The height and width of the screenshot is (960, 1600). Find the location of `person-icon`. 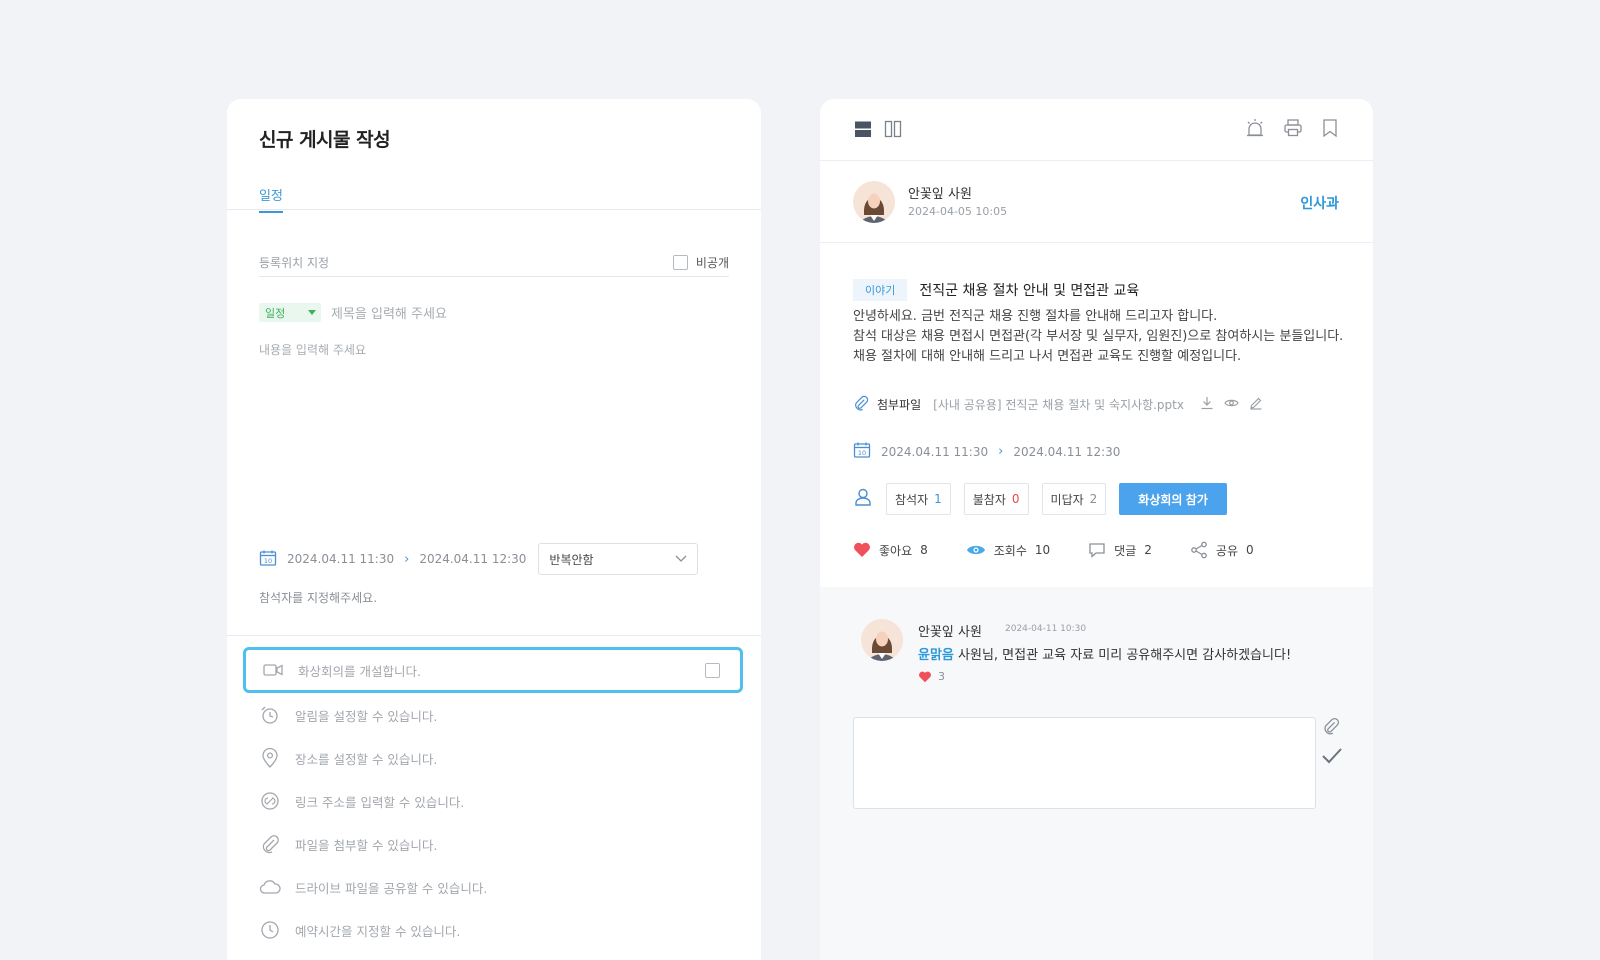

person-icon is located at coordinates (863, 499).